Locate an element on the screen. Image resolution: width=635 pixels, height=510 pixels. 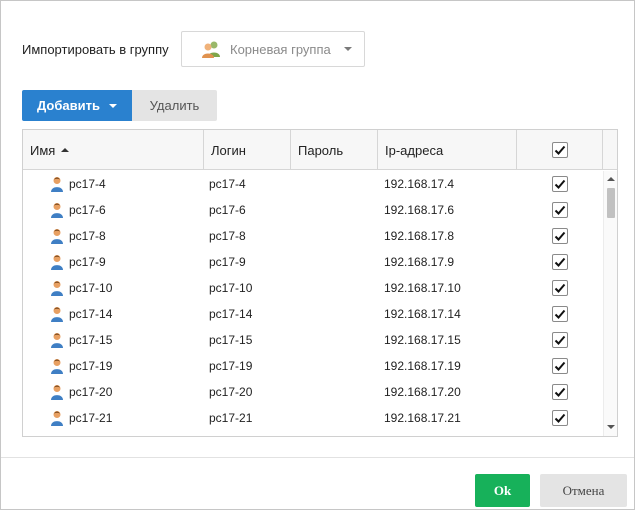
table-row: pc17-9 pc17-9 192.168.17.9 is located at coordinates (313, 262).